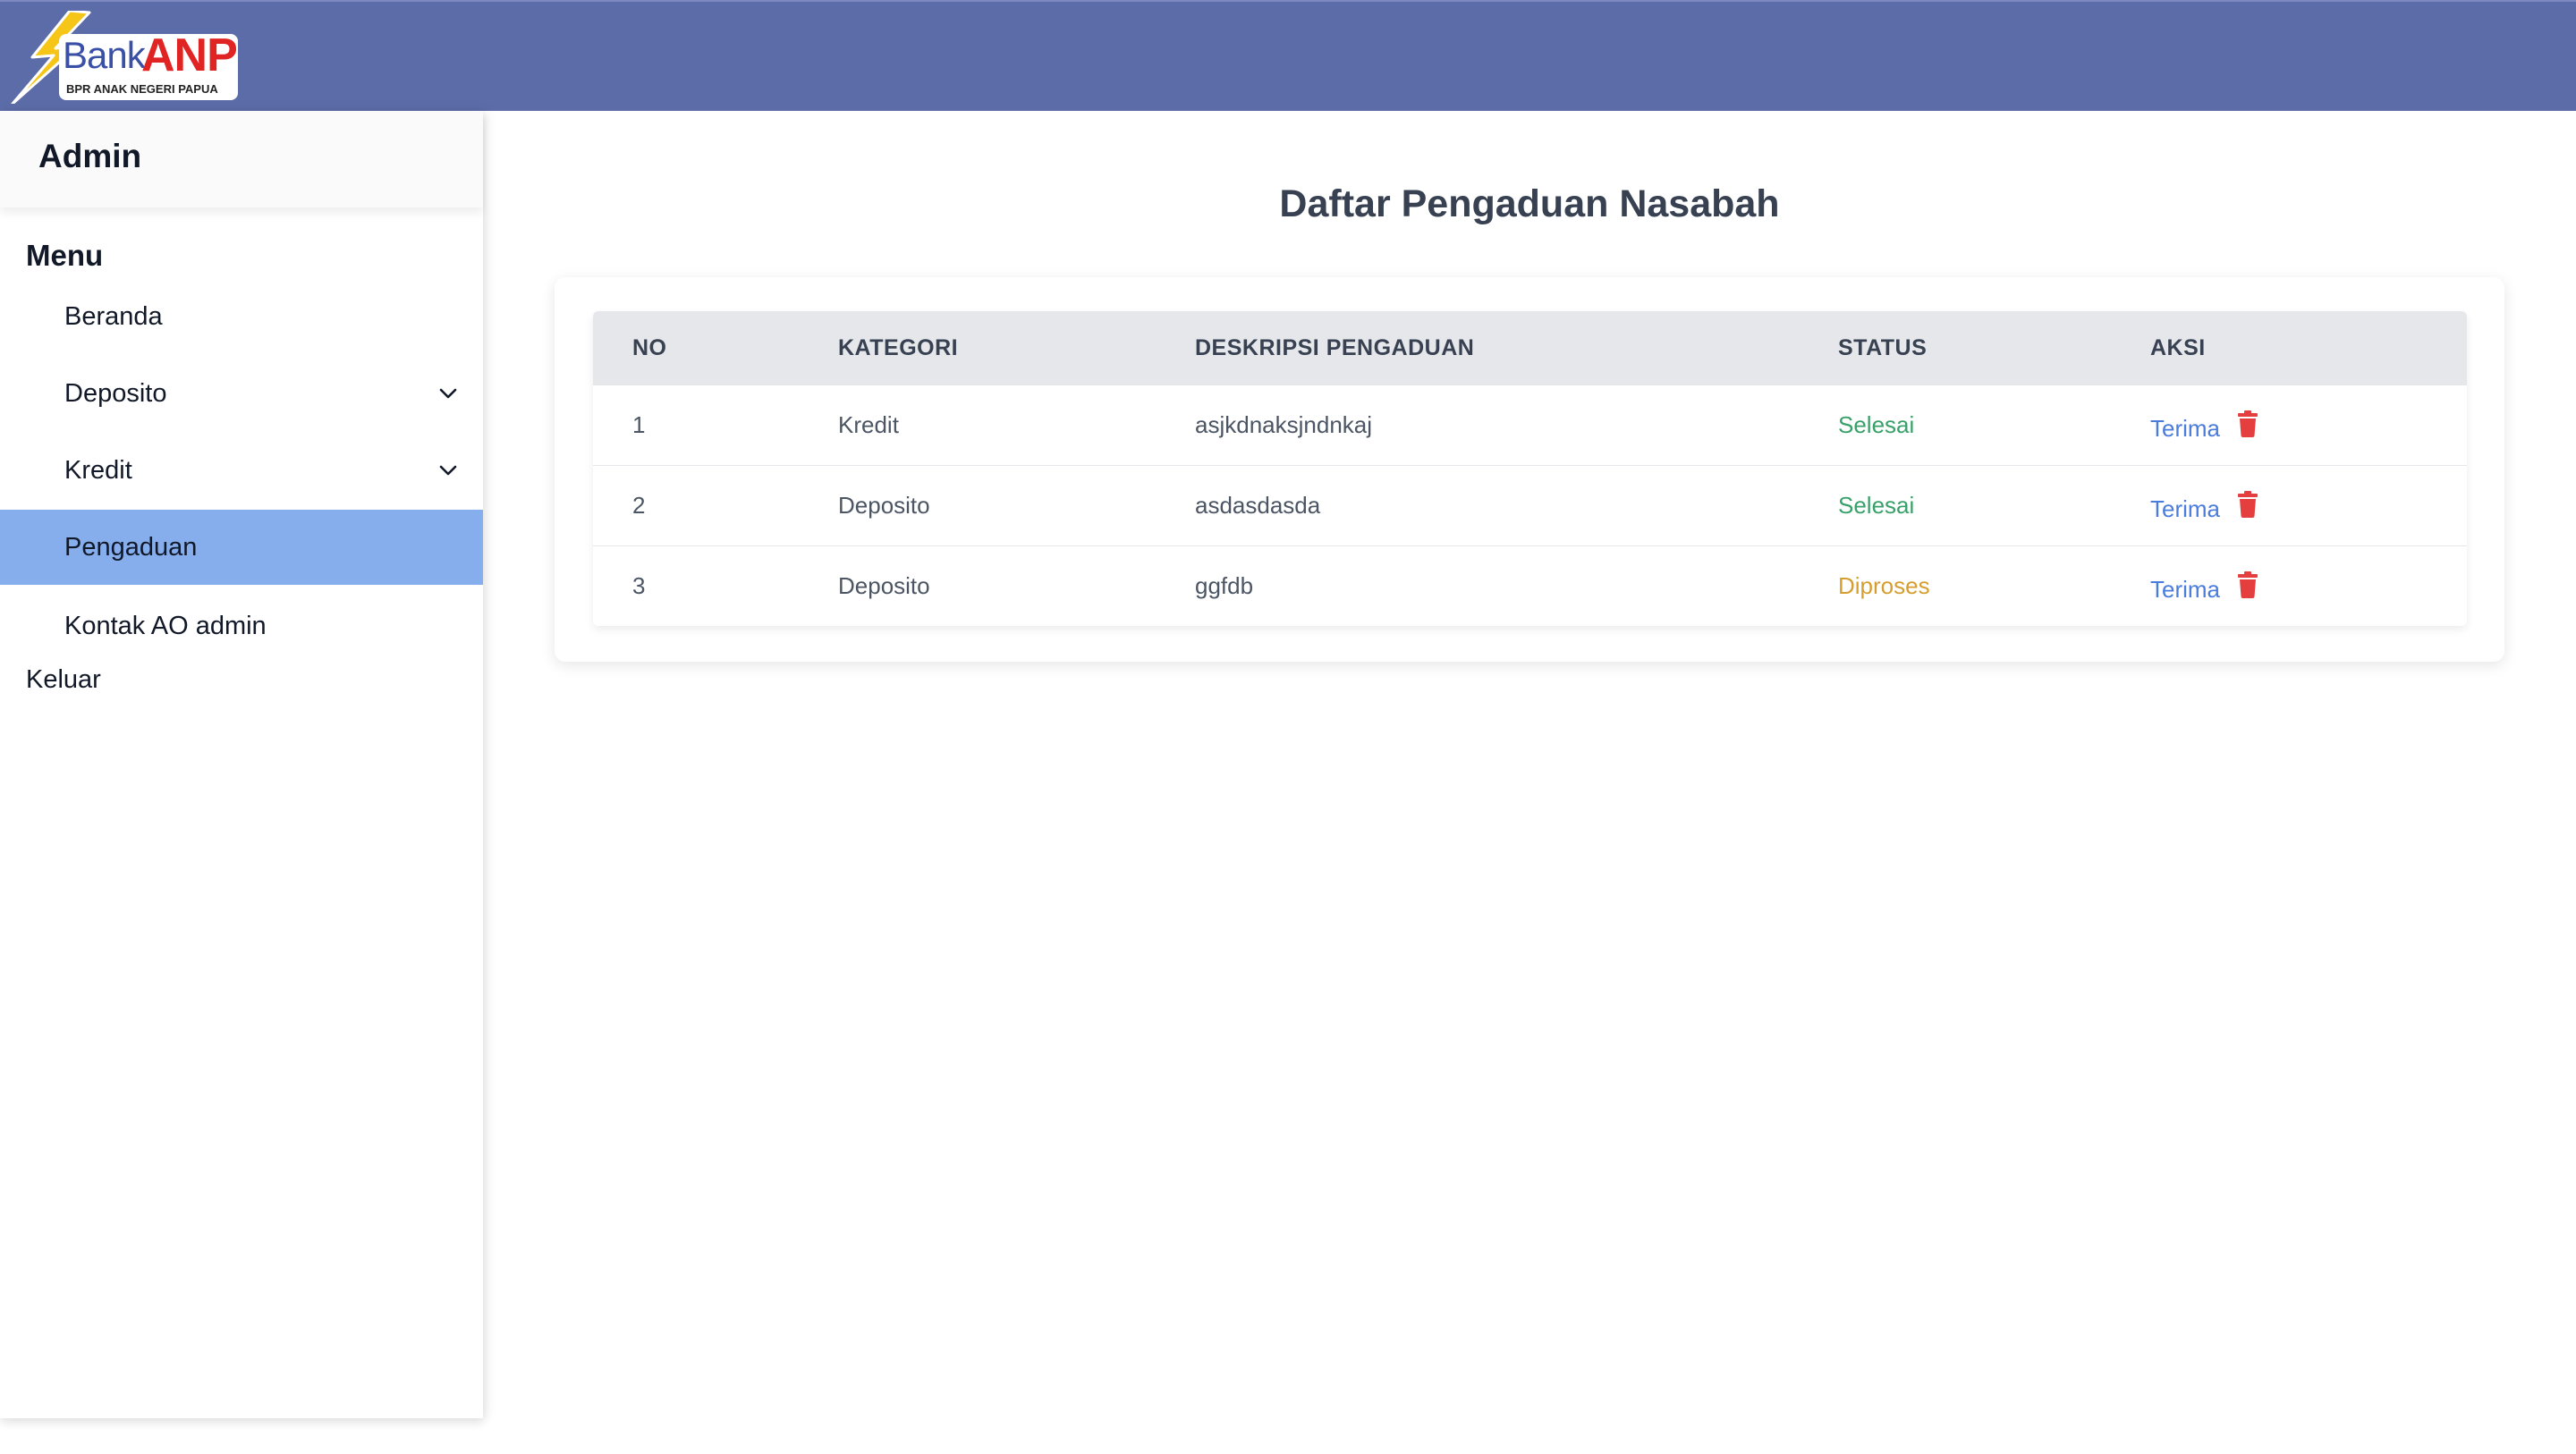 This screenshot has width=2576, height=1454. What do you see at coordinates (1288, 55) in the screenshot?
I see `top-navbar: Bank ANP BPR ANAK NEGERI PAPUA` at bounding box center [1288, 55].